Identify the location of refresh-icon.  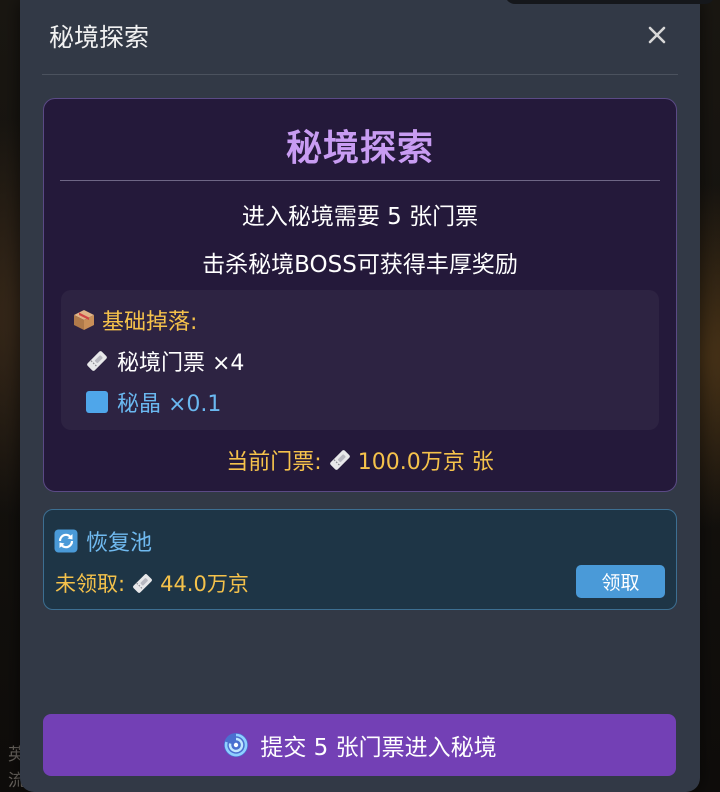
(66, 541).